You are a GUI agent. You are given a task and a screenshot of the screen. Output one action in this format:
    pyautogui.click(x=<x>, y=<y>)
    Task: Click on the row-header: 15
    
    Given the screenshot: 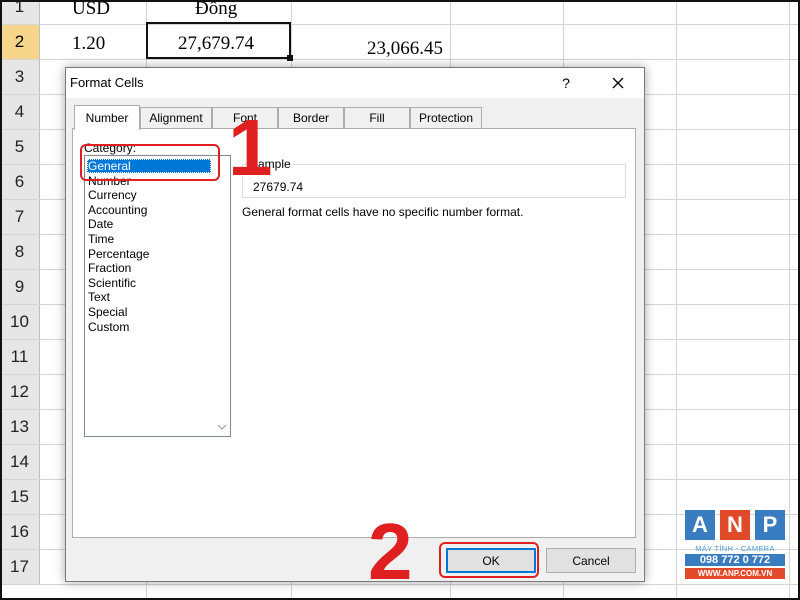 What is the action you would take?
    pyautogui.click(x=20, y=497)
    